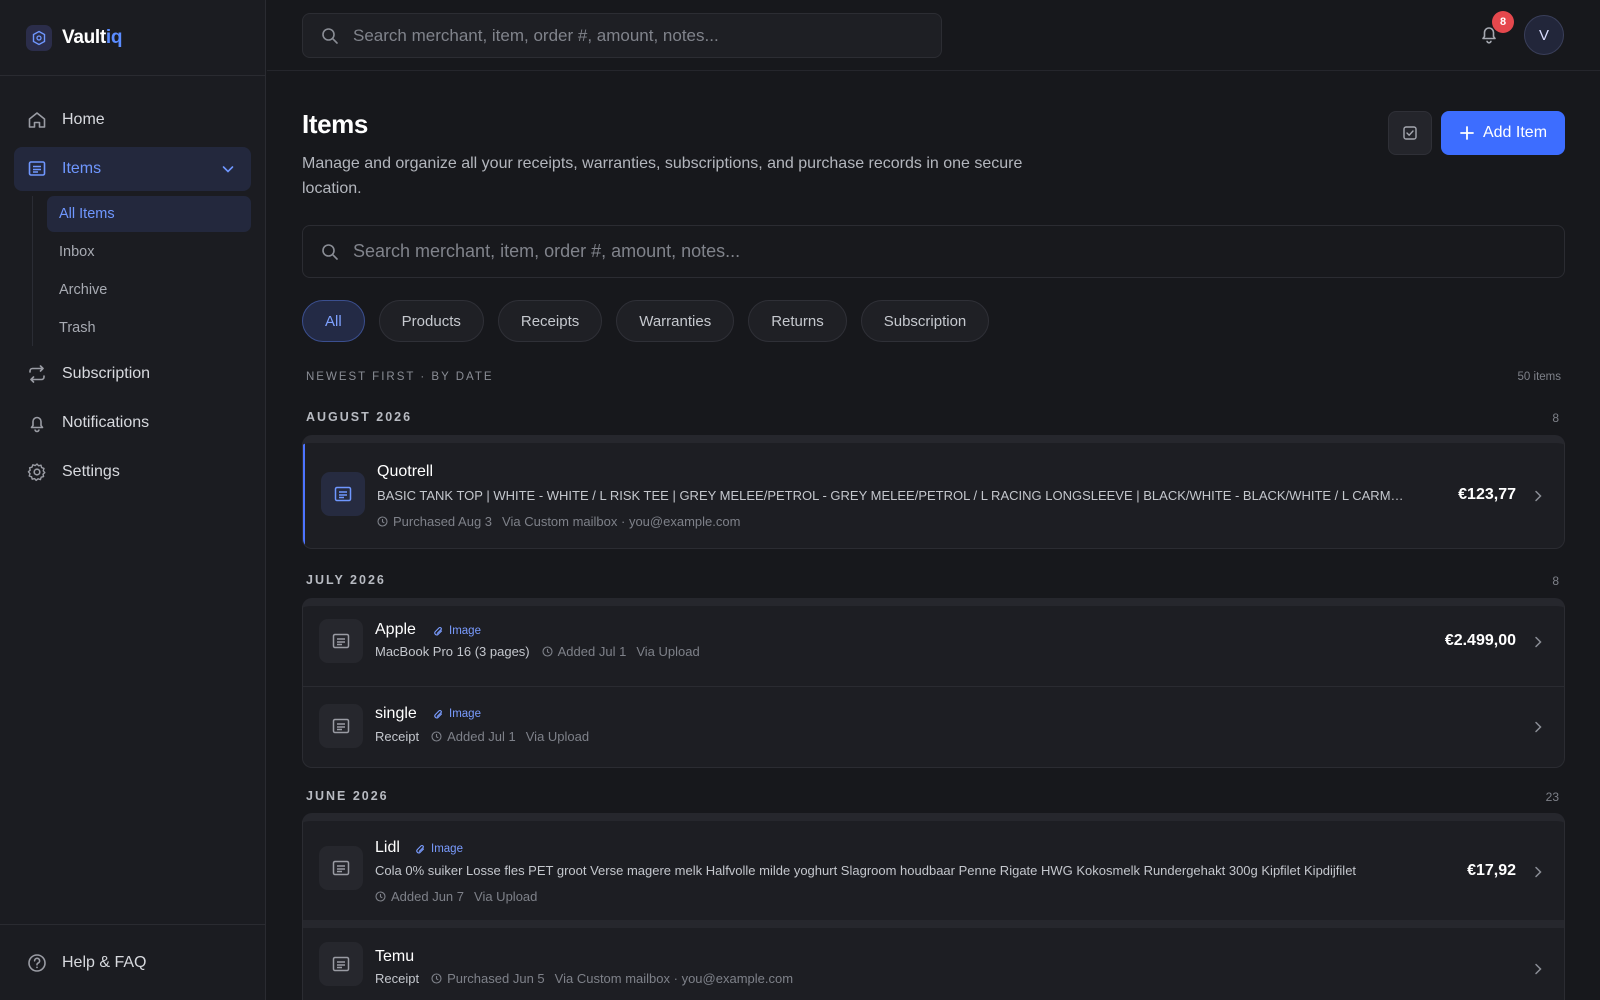 This screenshot has height=1000, width=1600. What do you see at coordinates (149, 290) in the screenshot?
I see `sidebar-subitem-archive: Archive` at bounding box center [149, 290].